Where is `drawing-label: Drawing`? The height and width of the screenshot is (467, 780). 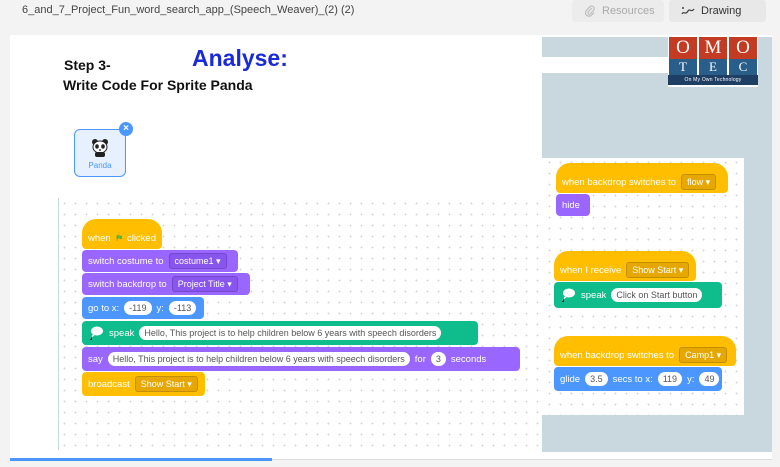
drawing-label: Drawing is located at coordinates (721, 11).